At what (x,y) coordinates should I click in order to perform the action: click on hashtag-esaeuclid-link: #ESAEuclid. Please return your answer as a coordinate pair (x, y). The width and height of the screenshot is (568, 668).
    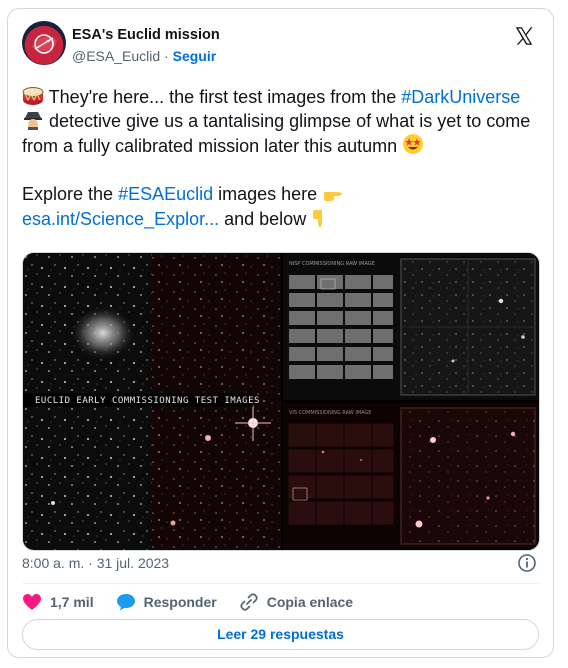
    Looking at the image, I should click on (165, 194).